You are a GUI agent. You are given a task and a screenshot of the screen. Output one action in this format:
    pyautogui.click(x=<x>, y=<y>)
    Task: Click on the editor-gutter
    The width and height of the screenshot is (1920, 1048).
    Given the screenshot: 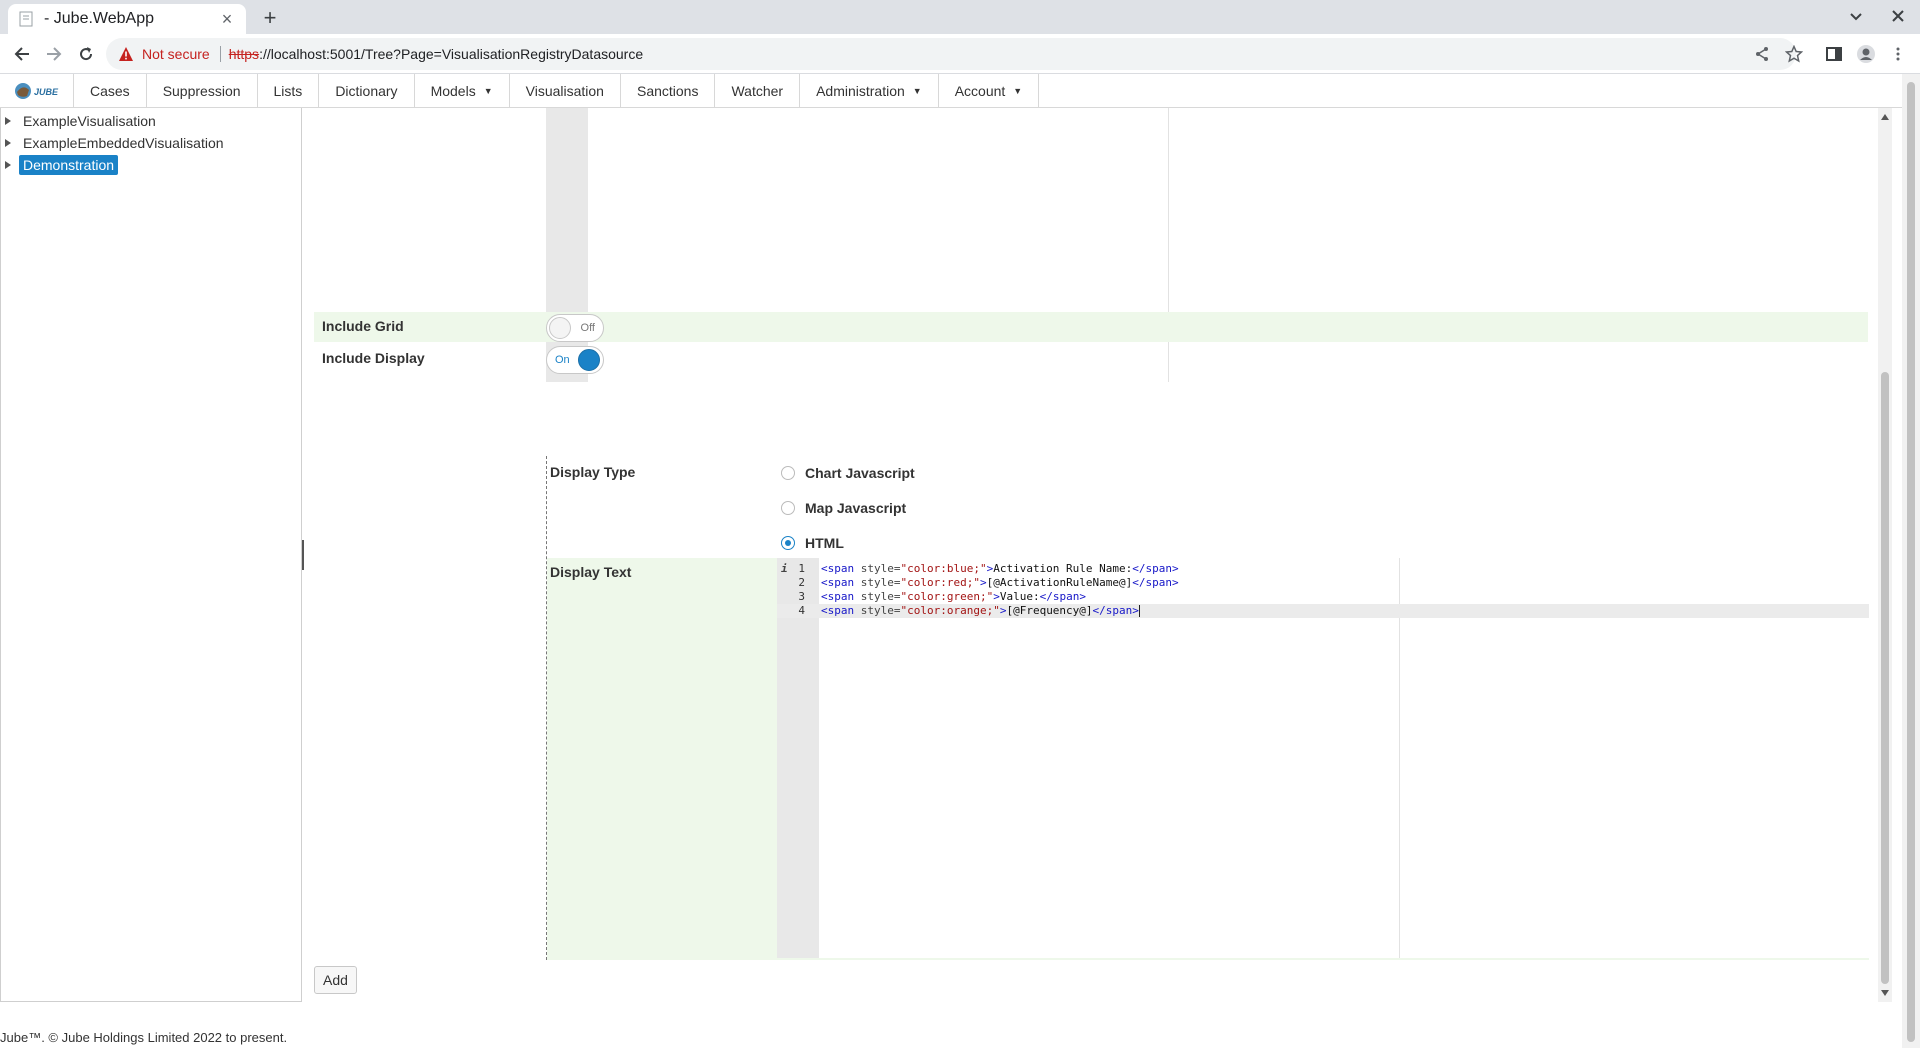 What is the action you would take?
    pyautogui.click(x=798, y=758)
    